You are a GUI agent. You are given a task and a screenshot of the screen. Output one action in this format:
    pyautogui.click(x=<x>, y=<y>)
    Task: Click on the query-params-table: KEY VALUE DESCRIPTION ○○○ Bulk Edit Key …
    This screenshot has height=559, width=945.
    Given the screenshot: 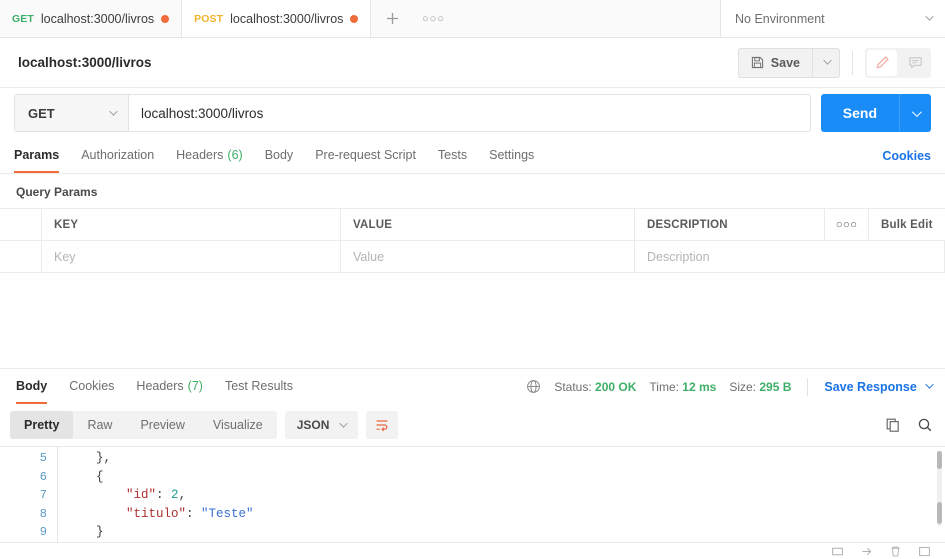 What is the action you would take?
    pyautogui.click(x=472, y=240)
    